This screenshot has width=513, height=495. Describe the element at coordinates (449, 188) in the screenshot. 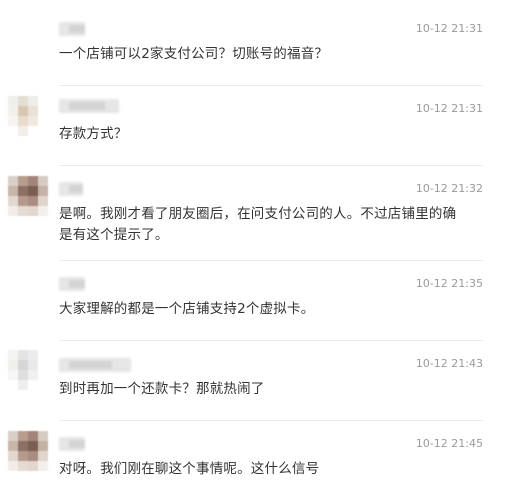

I see `comment-time: 10-12 21:32` at that location.